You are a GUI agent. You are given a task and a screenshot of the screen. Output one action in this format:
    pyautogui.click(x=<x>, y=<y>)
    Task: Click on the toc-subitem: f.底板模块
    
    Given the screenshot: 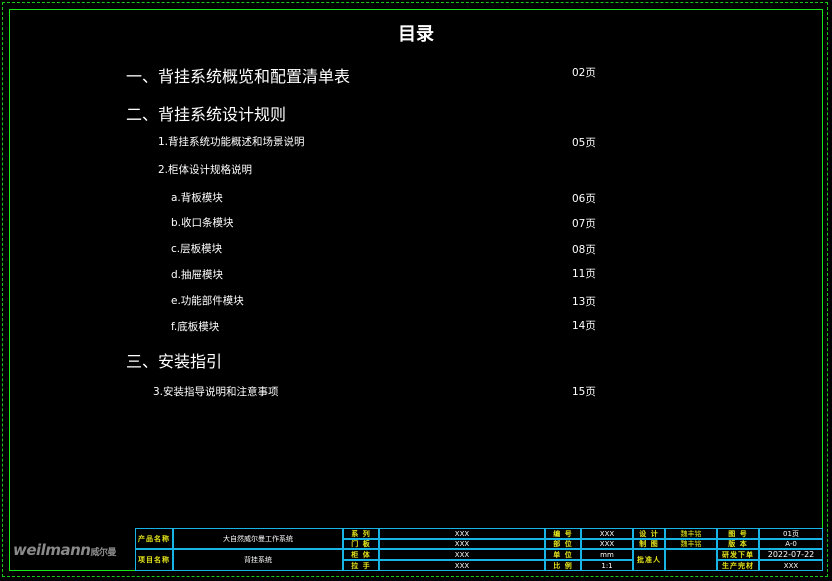 What is the action you would take?
    pyautogui.click(x=195, y=327)
    